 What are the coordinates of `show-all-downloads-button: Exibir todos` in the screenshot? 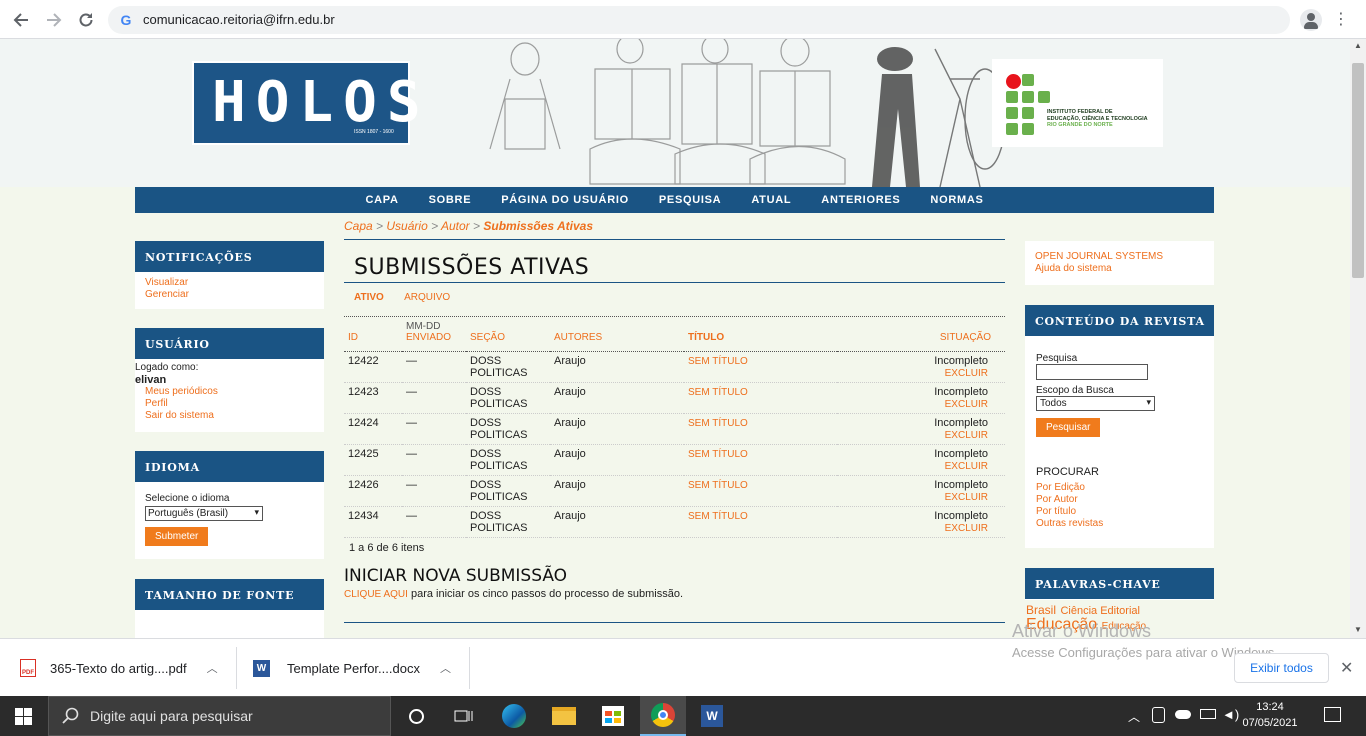 It's located at (1281, 668).